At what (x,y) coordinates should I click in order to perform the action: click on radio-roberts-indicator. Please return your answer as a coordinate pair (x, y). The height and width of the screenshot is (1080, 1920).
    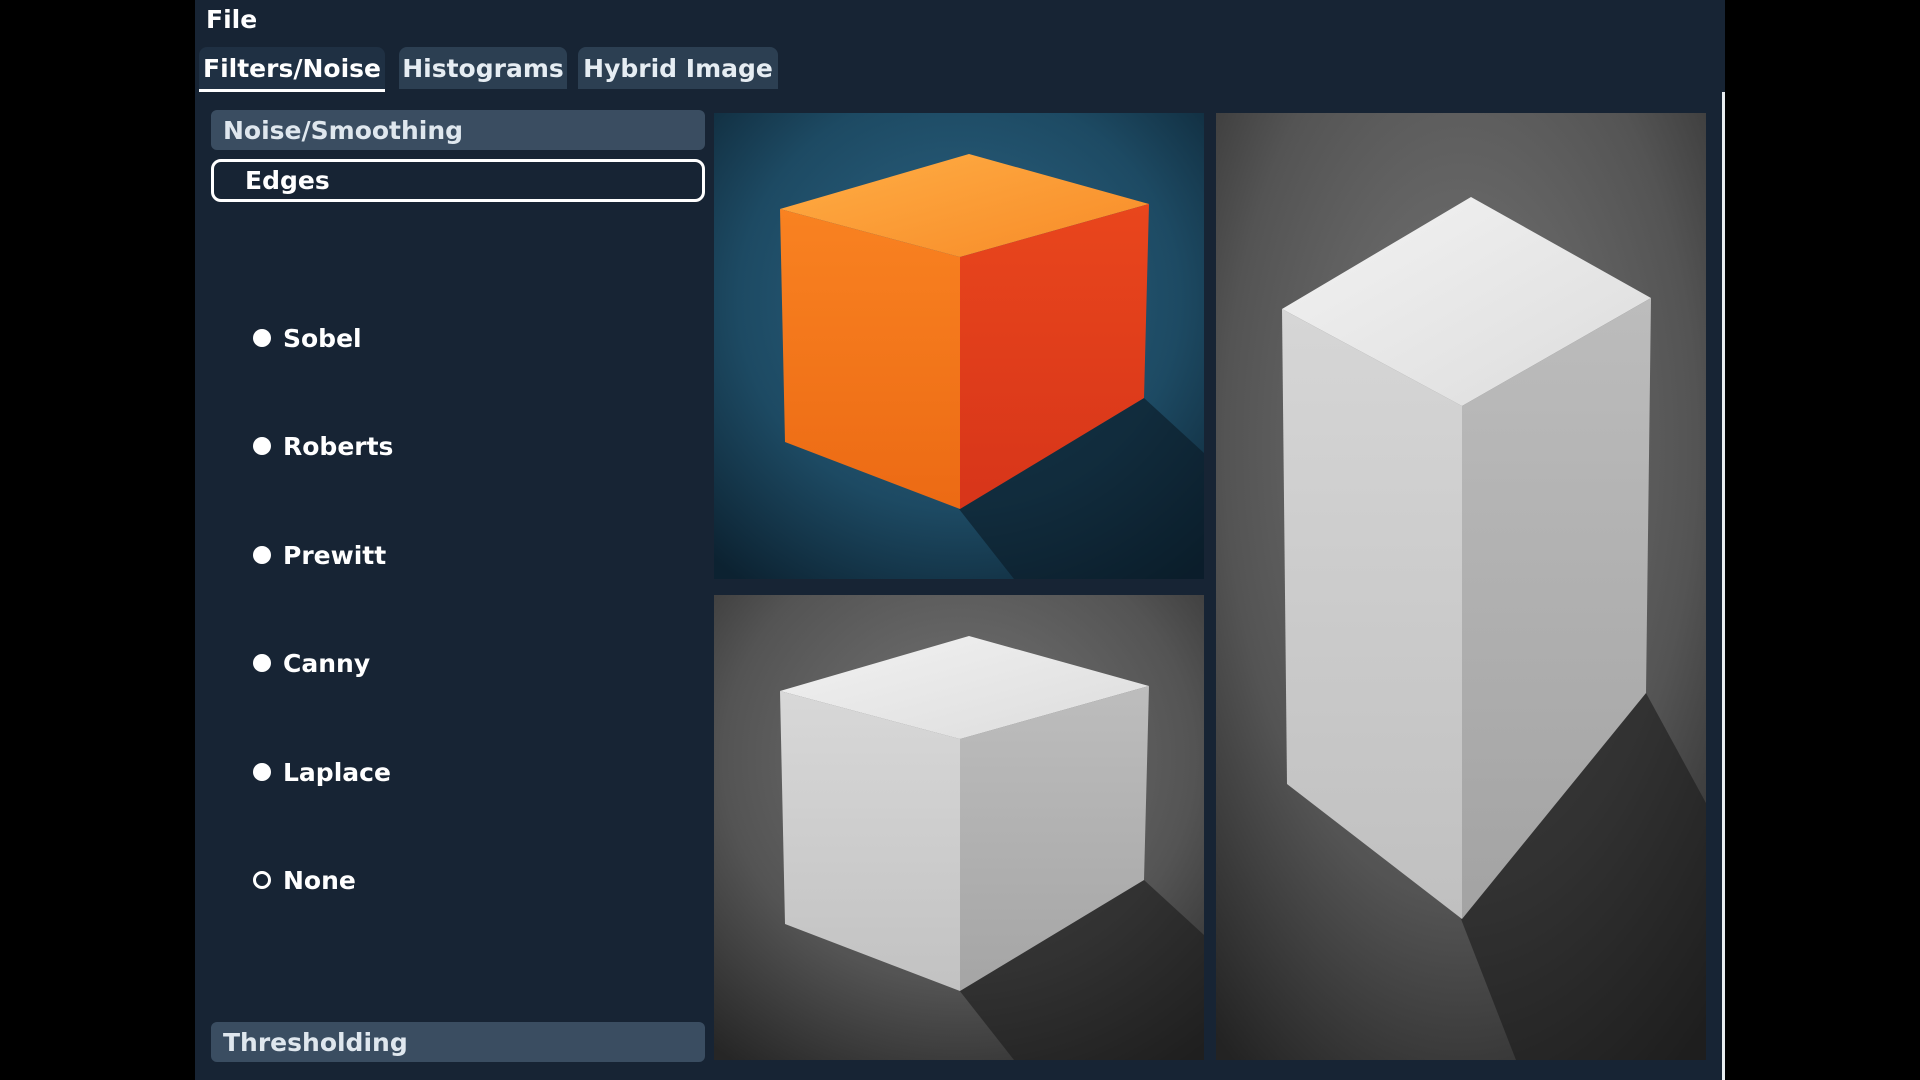
    Looking at the image, I should click on (262, 446).